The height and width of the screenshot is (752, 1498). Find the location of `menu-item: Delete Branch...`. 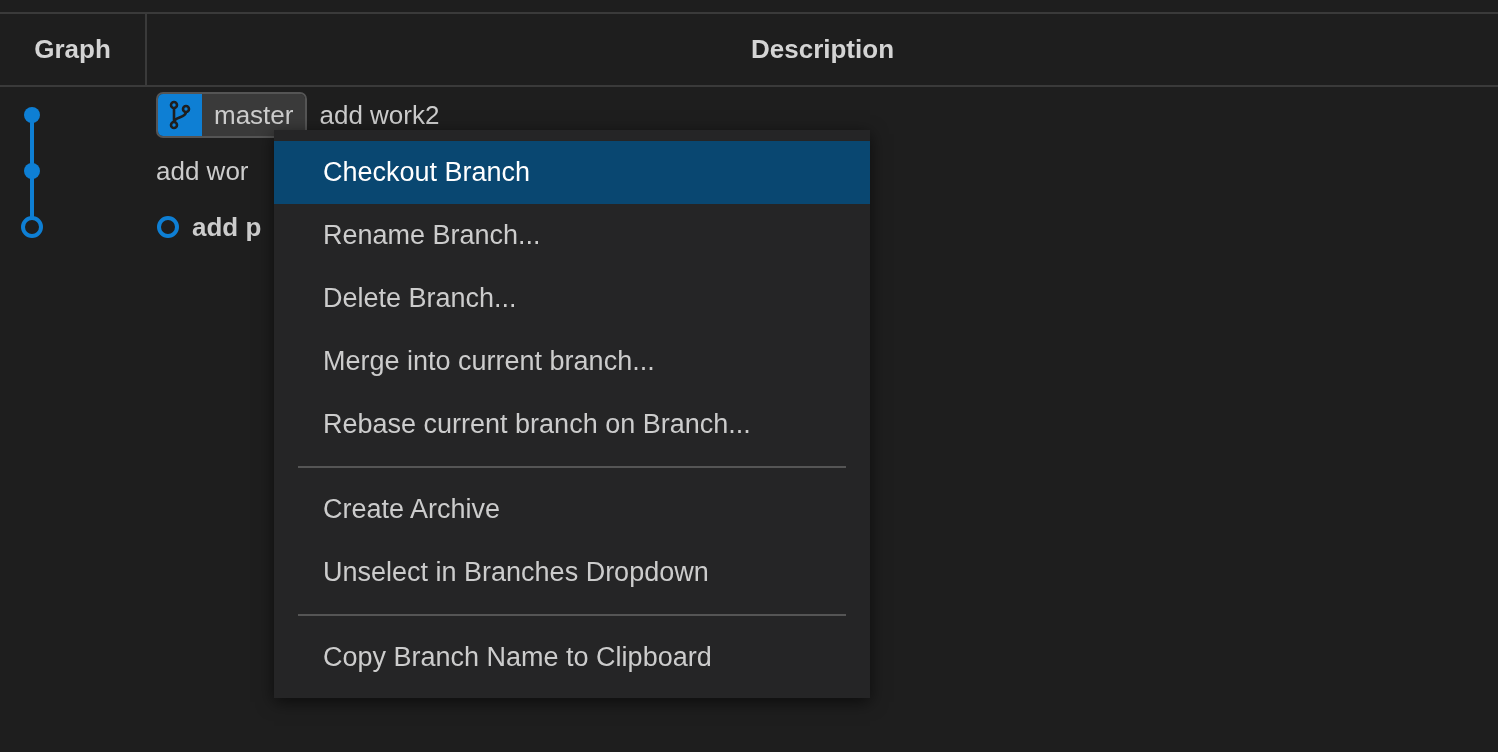

menu-item: Delete Branch... is located at coordinates (572, 298).